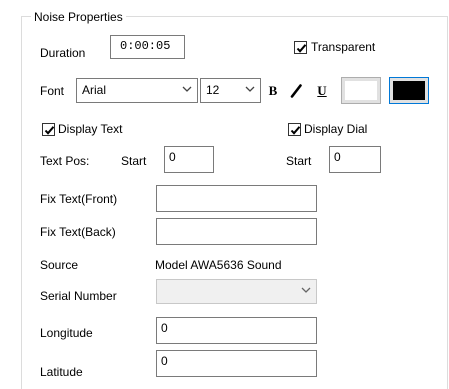  I want to click on background-color-button, so click(409, 90).